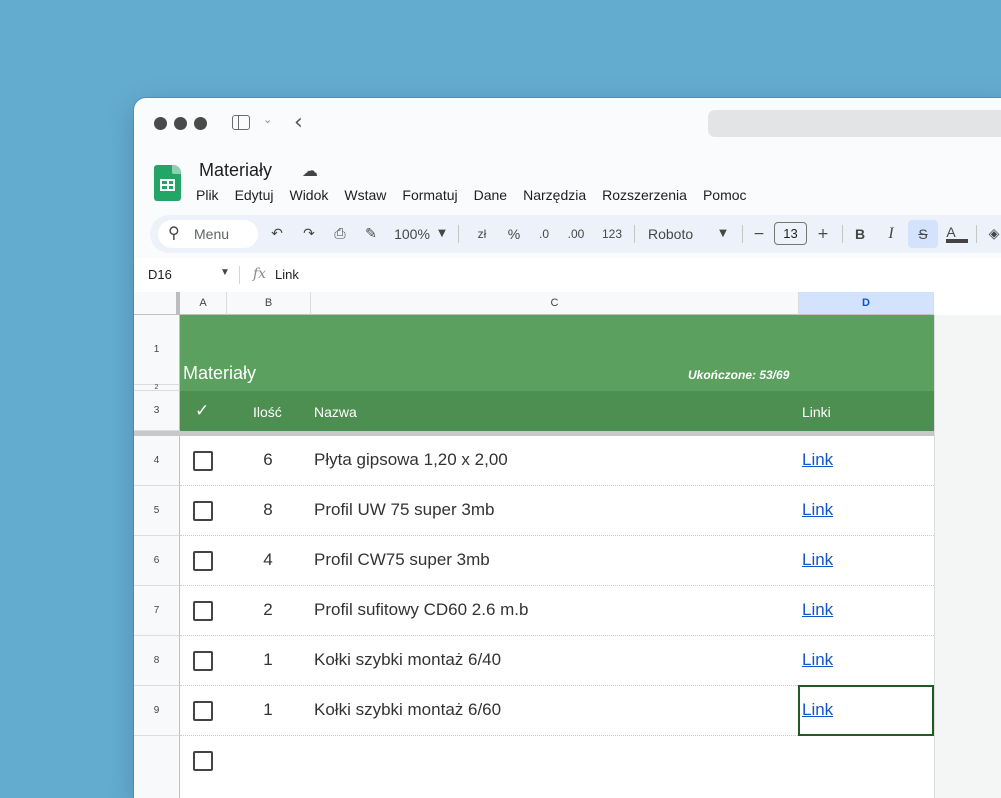 The height and width of the screenshot is (798, 1001). I want to click on text-color-button: A, so click(951, 234).